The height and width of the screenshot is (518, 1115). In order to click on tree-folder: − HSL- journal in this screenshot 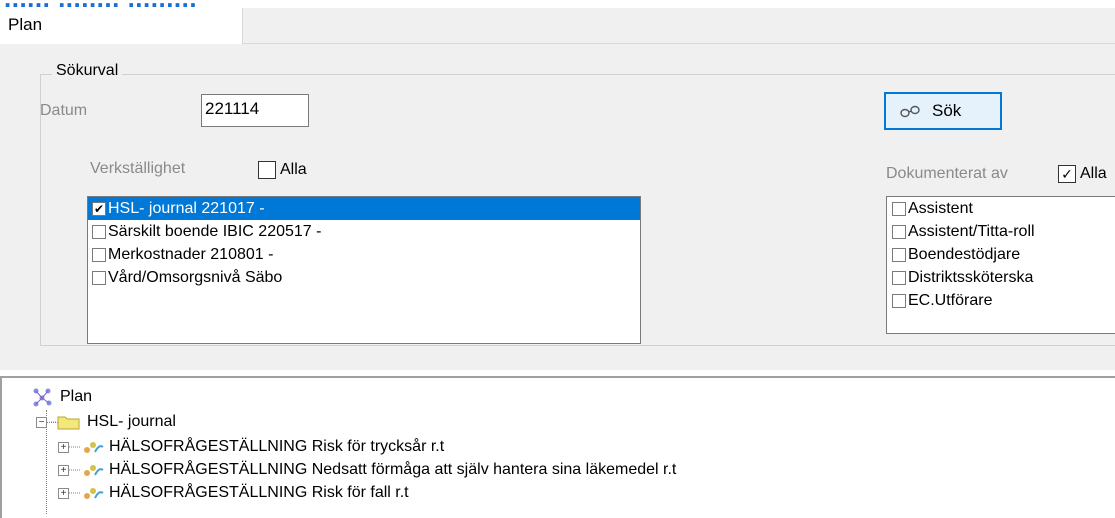, I will do `click(106, 422)`.